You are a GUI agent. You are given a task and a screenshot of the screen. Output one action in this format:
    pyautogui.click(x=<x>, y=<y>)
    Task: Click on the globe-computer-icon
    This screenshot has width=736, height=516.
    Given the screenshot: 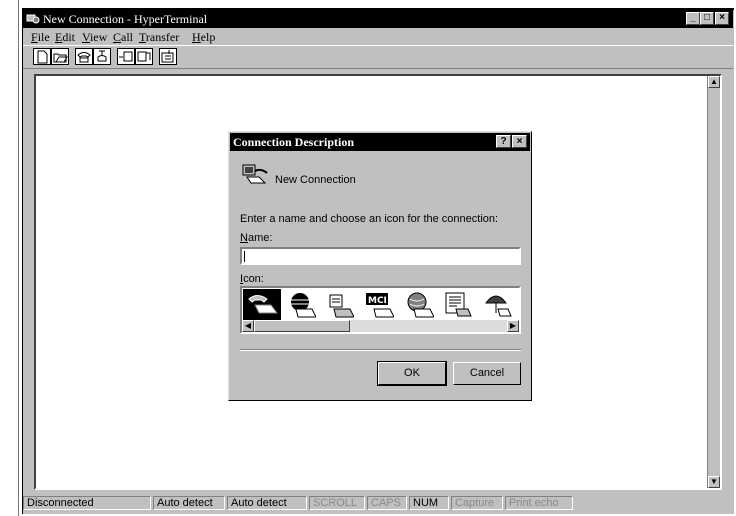 What is the action you would take?
    pyautogui.click(x=301, y=305)
    